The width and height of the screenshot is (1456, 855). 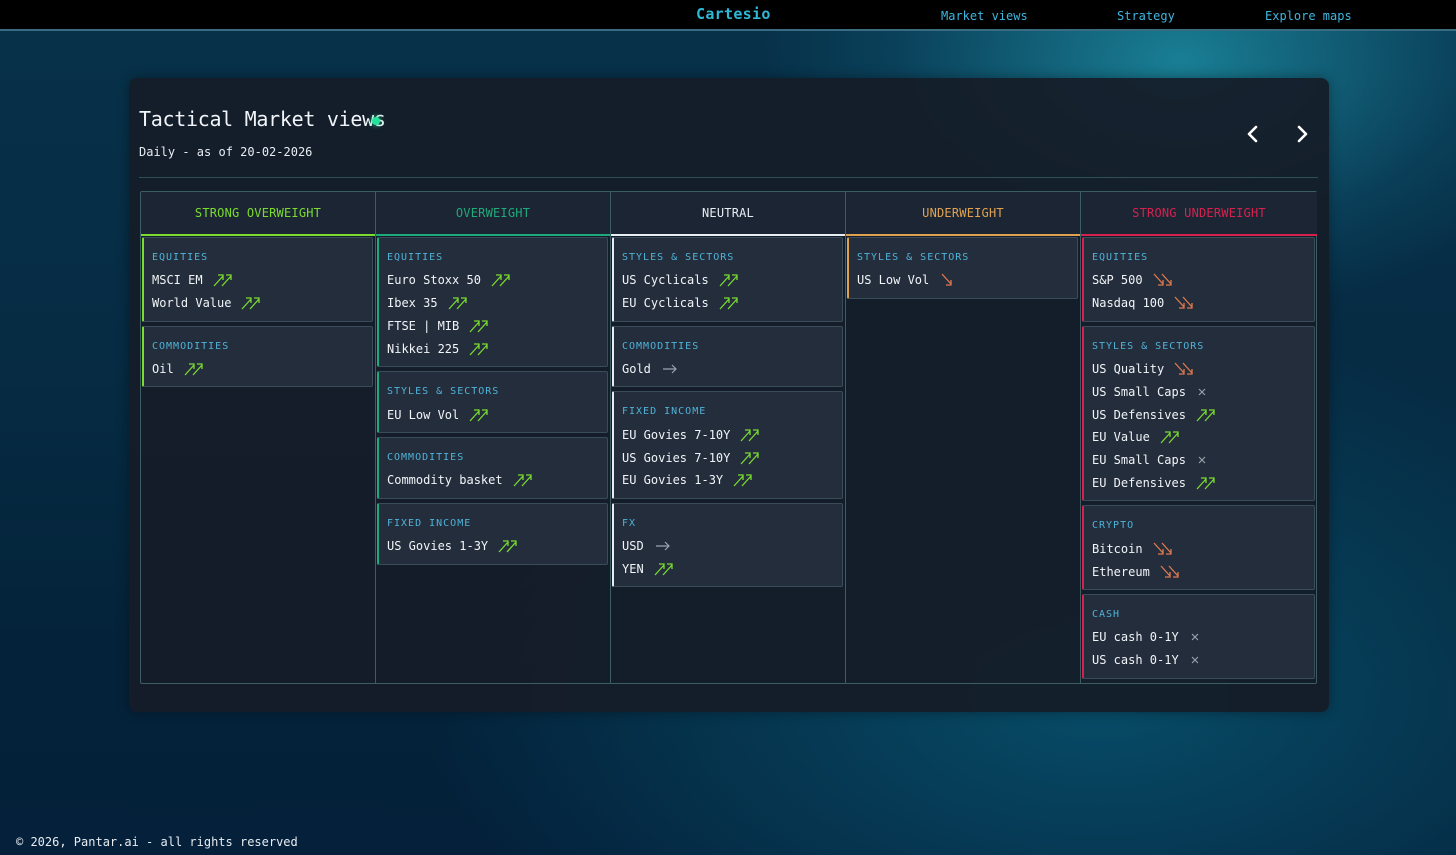 What do you see at coordinates (497, 303) in the screenshot?
I see `asset-item: Ibex 35` at bounding box center [497, 303].